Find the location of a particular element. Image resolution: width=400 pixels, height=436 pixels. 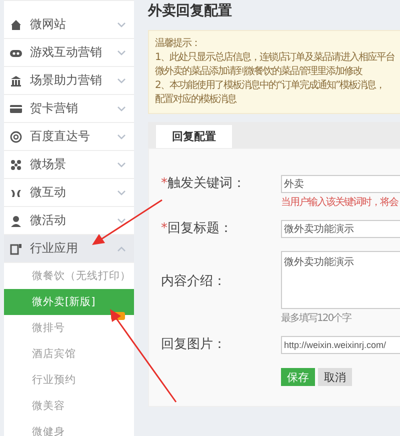

field-label: *触发关键词： is located at coordinates (203, 184).